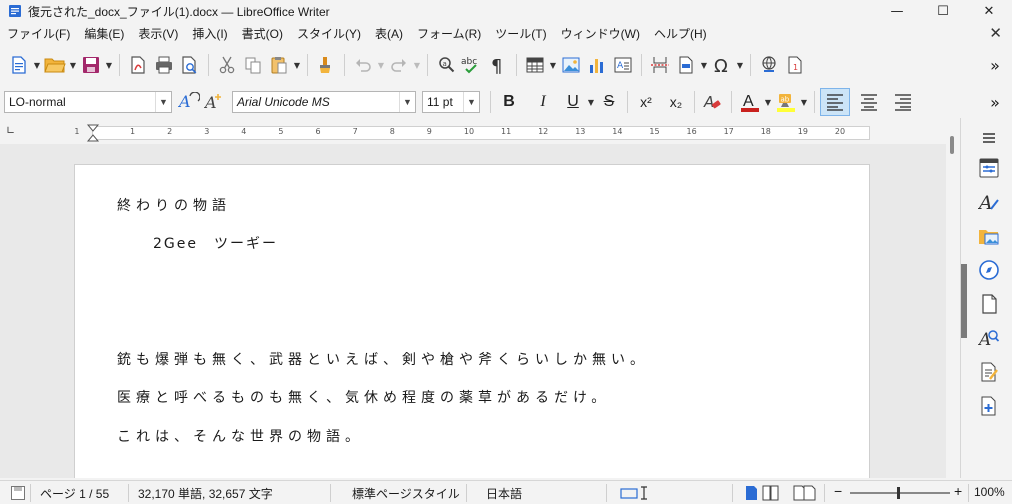  What do you see at coordinates (623, 65) in the screenshot?
I see `insert-textbox-button: A` at bounding box center [623, 65].